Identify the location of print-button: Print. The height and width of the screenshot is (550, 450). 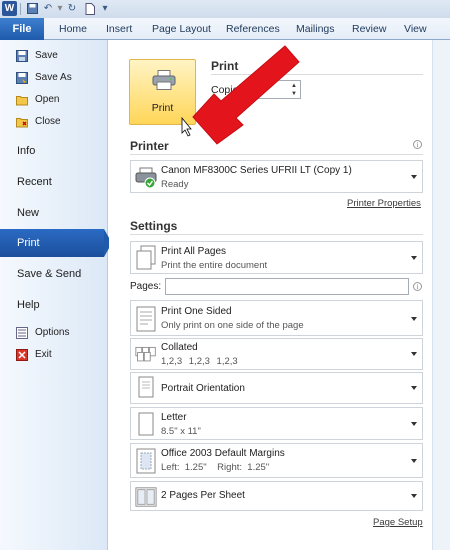
(162, 92).